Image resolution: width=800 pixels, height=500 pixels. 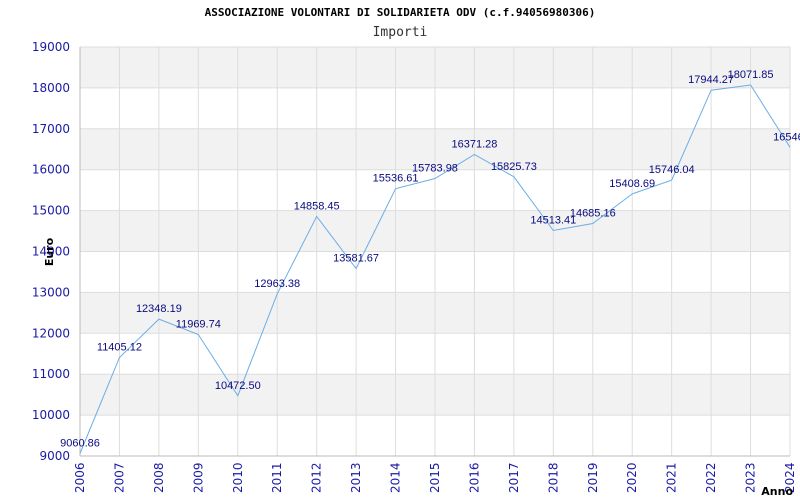 I want to click on data-label: 16371.28, so click(x=474, y=145).